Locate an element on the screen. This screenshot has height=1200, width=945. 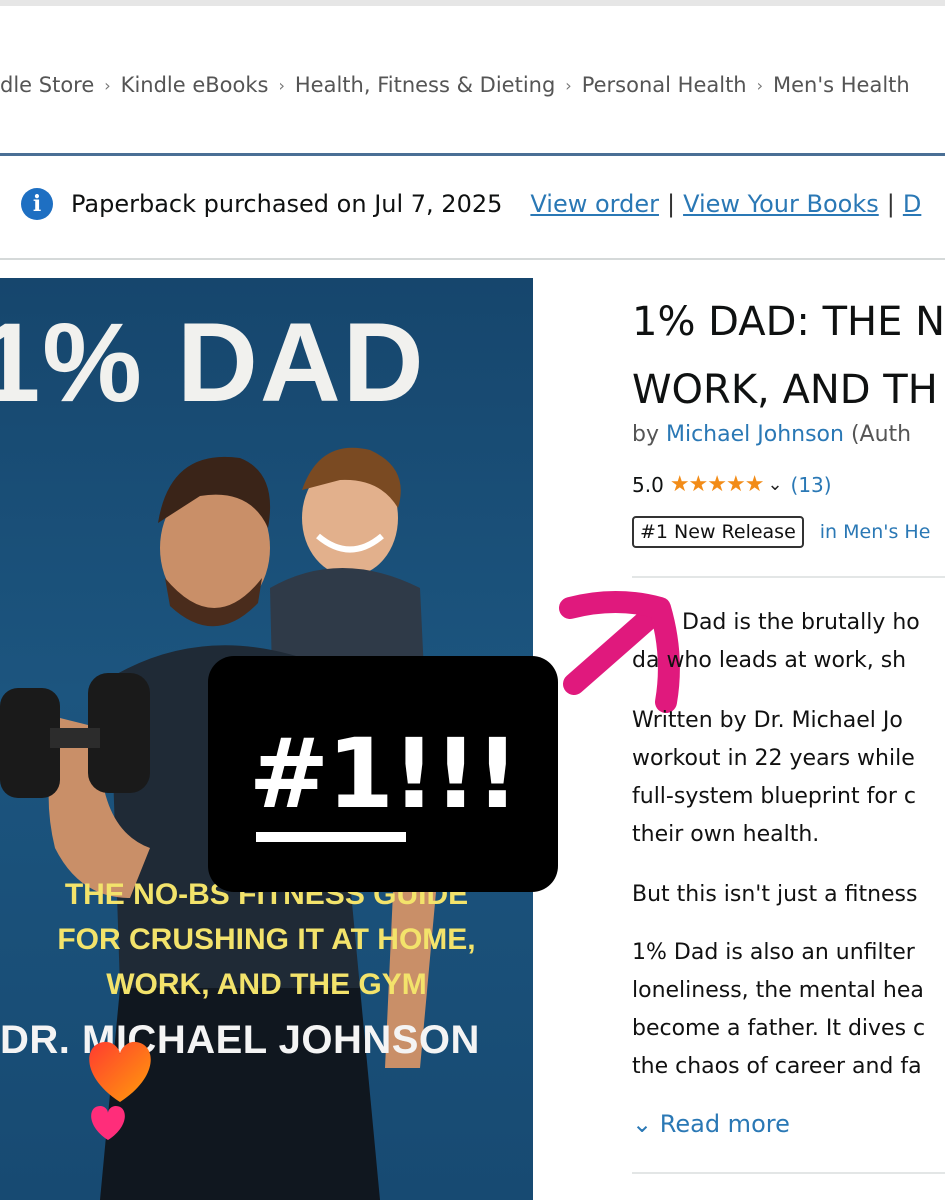
rating-value: 5.0 is located at coordinates (648, 484).